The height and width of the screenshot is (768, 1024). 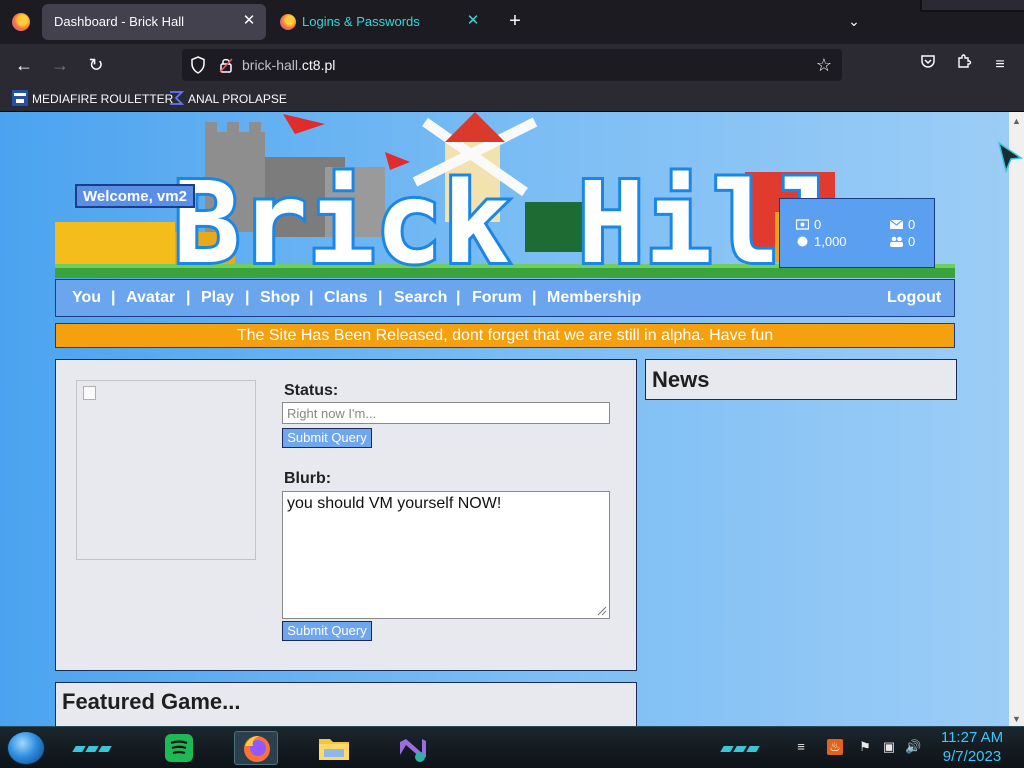 What do you see at coordinates (308, 478) in the screenshot?
I see `blurb-label: Blurb:` at bounding box center [308, 478].